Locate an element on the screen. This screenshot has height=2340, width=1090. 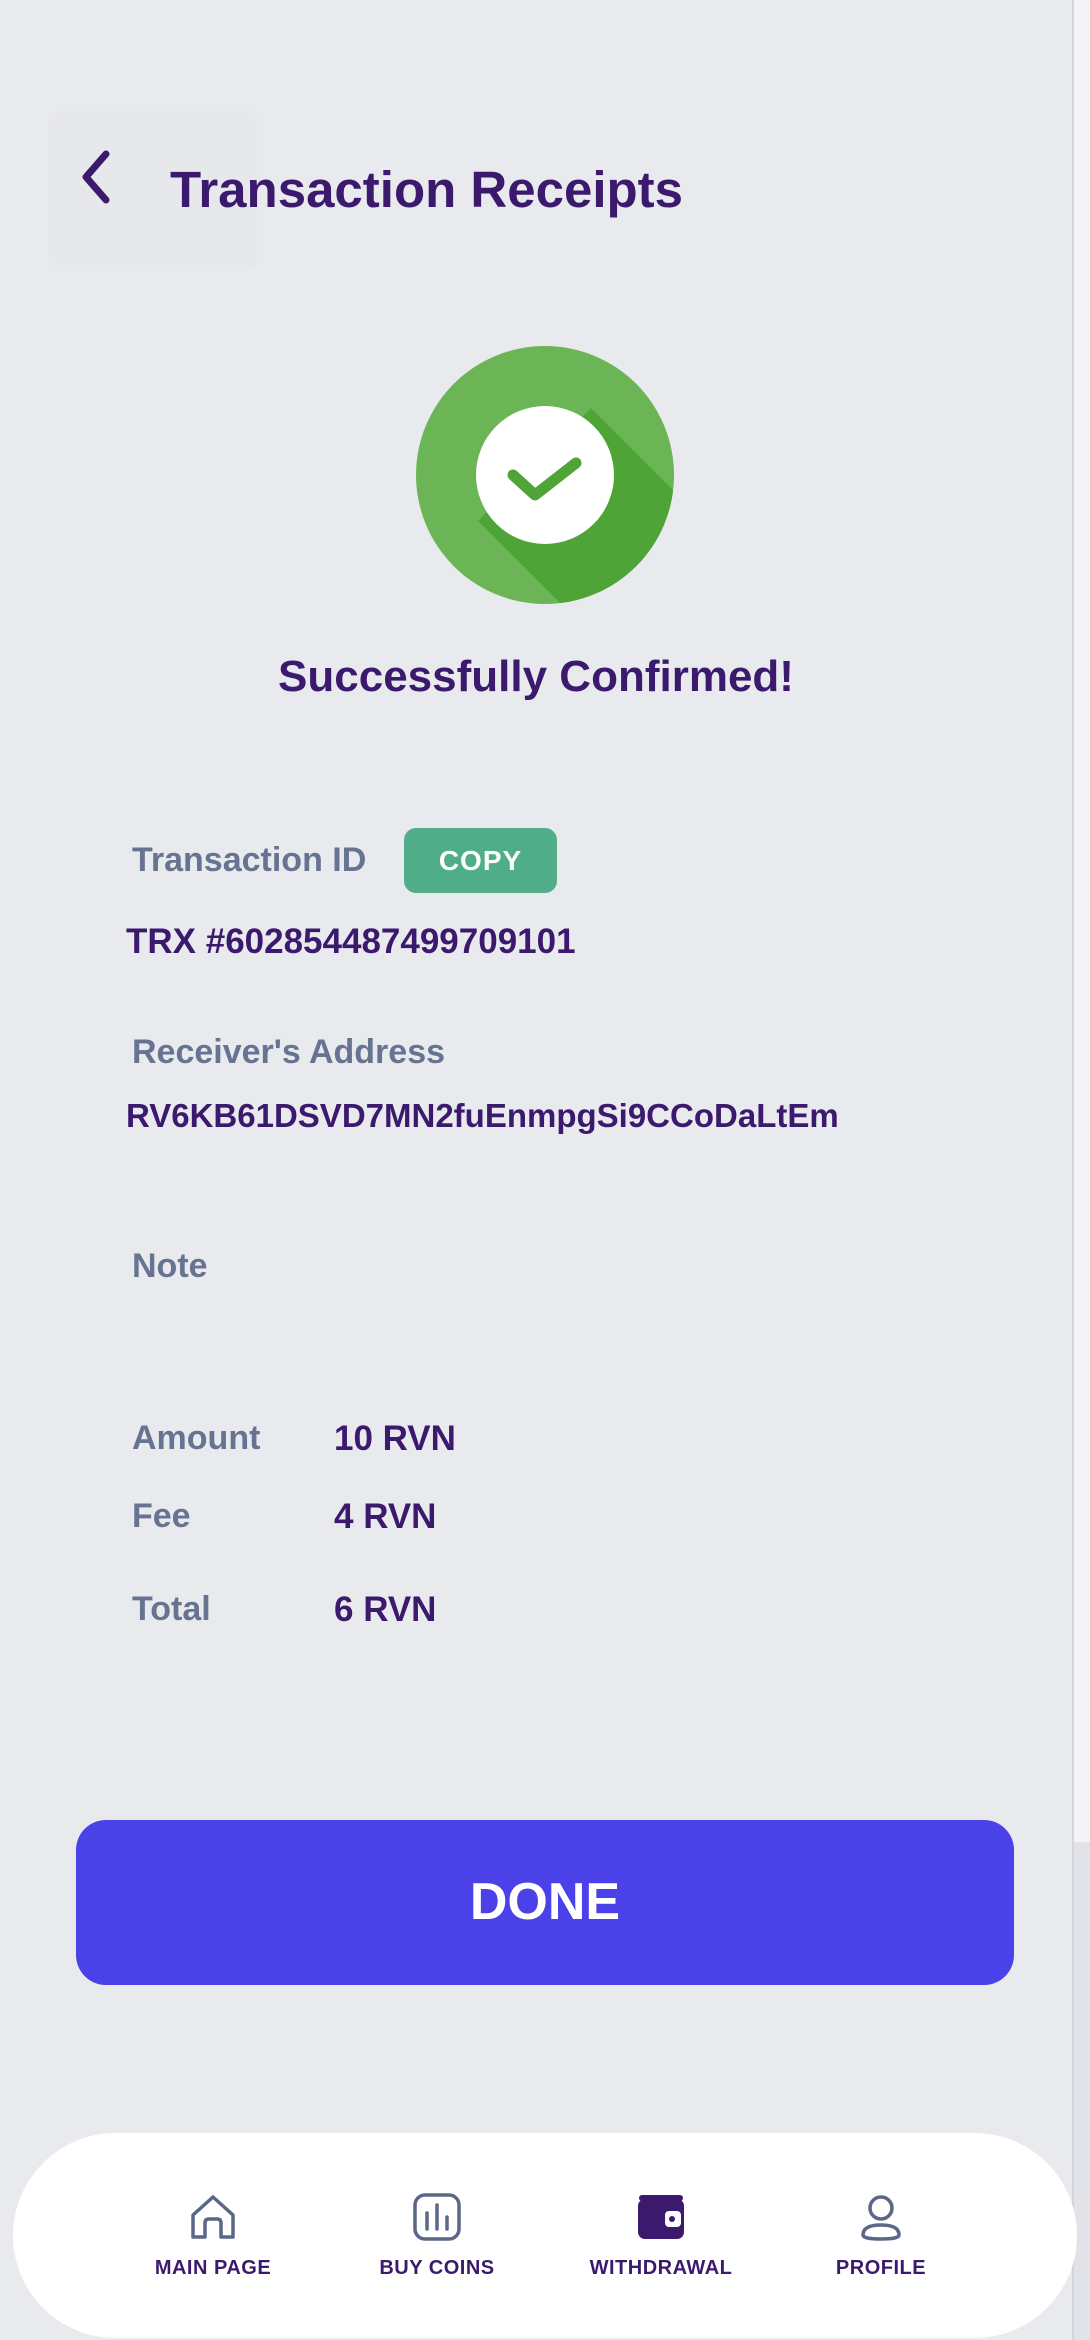
transaction-id-value: TRX #602854487499709101 is located at coordinates (351, 941).